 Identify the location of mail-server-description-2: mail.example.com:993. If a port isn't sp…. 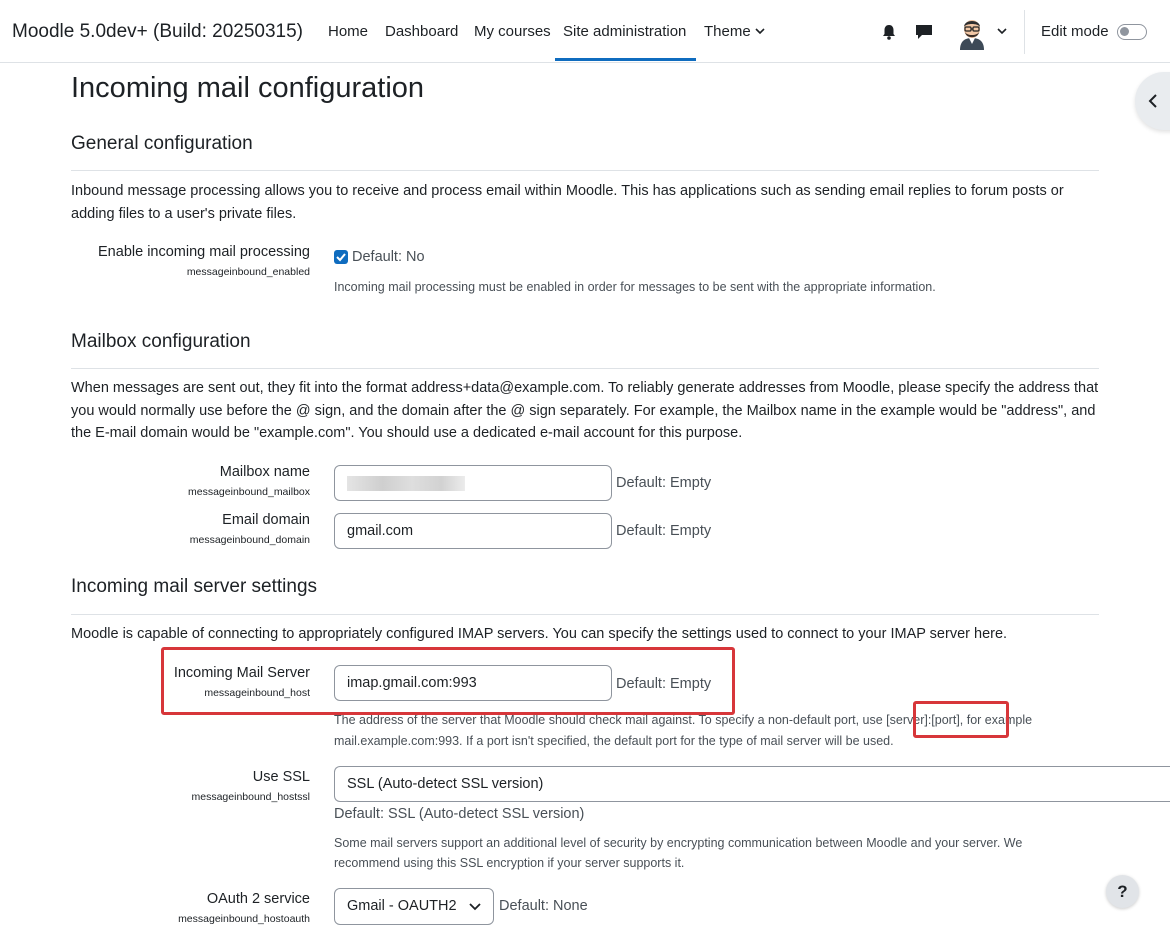
(614, 741).